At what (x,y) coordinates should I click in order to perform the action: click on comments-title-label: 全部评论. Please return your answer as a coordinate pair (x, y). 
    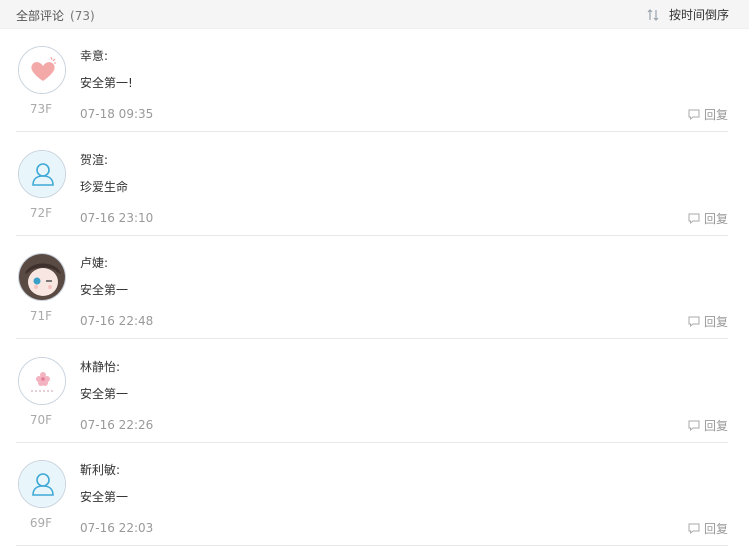
    Looking at the image, I should click on (40, 16).